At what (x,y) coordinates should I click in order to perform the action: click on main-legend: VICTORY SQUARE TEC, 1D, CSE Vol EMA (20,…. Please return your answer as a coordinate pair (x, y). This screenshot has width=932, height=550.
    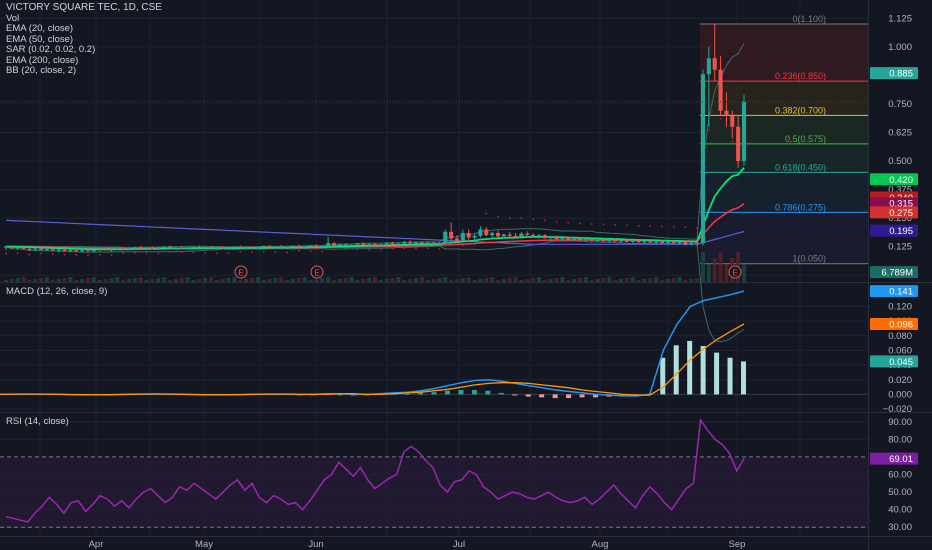
    Looking at the image, I should click on (84, 39).